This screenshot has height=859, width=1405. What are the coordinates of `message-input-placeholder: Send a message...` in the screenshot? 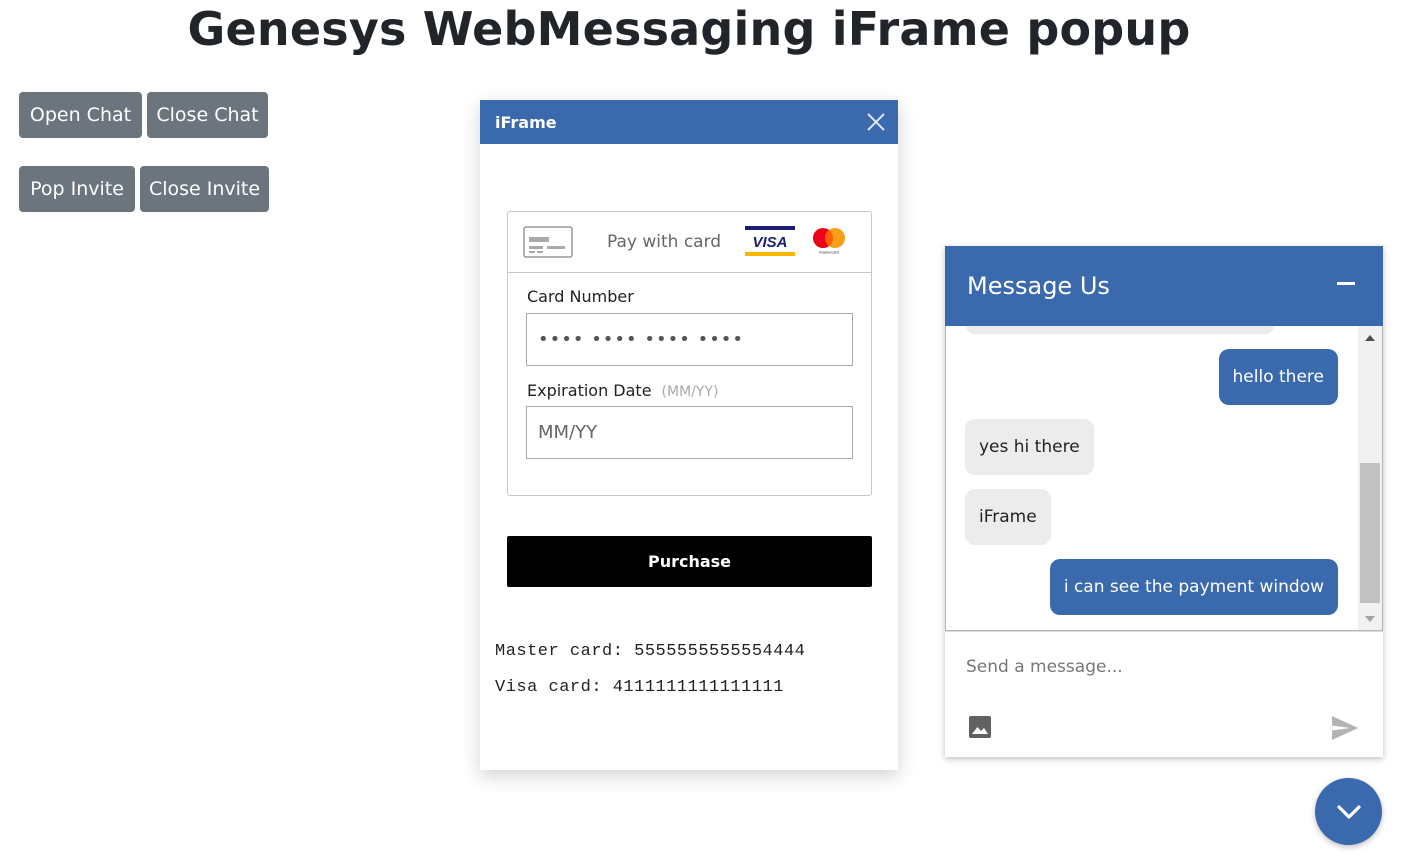 It's located at (1044, 667).